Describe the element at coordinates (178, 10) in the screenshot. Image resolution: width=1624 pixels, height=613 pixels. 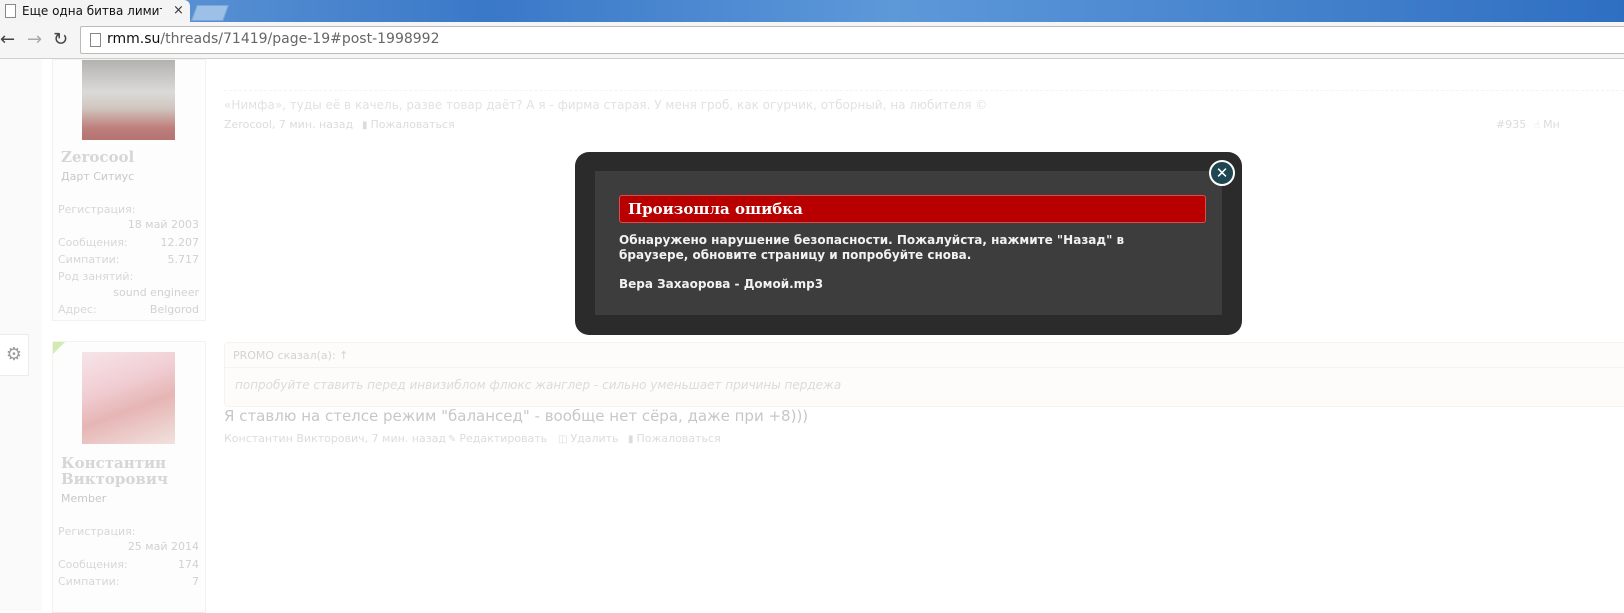
I see `tab-close-icon: ×` at that location.